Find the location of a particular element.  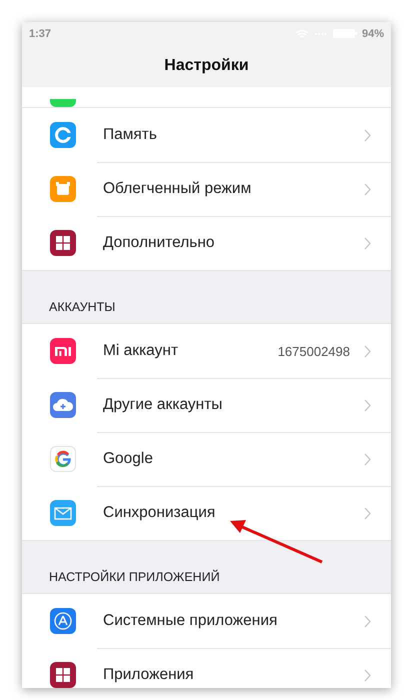

settings-item: Синхронизация is located at coordinates (206, 513).